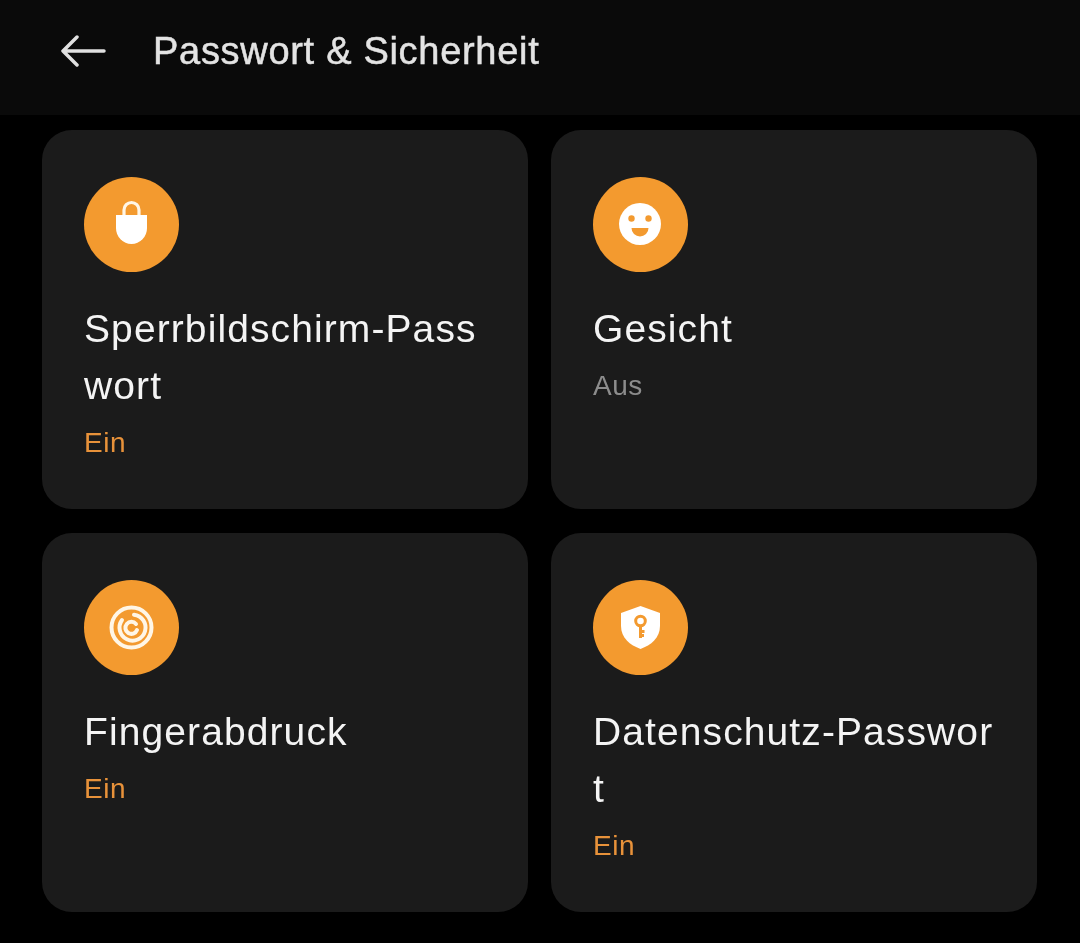 This screenshot has height=943, width=1080. What do you see at coordinates (663, 329) in the screenshot?
I see `setting-title: Gesicht` at bounding box center [663, 329].